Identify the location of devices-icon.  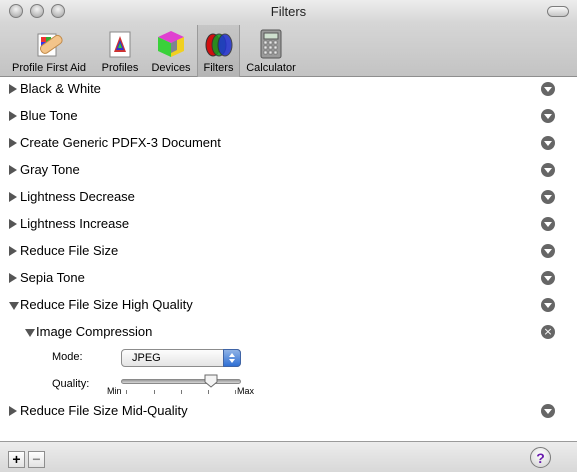
(171, 44).